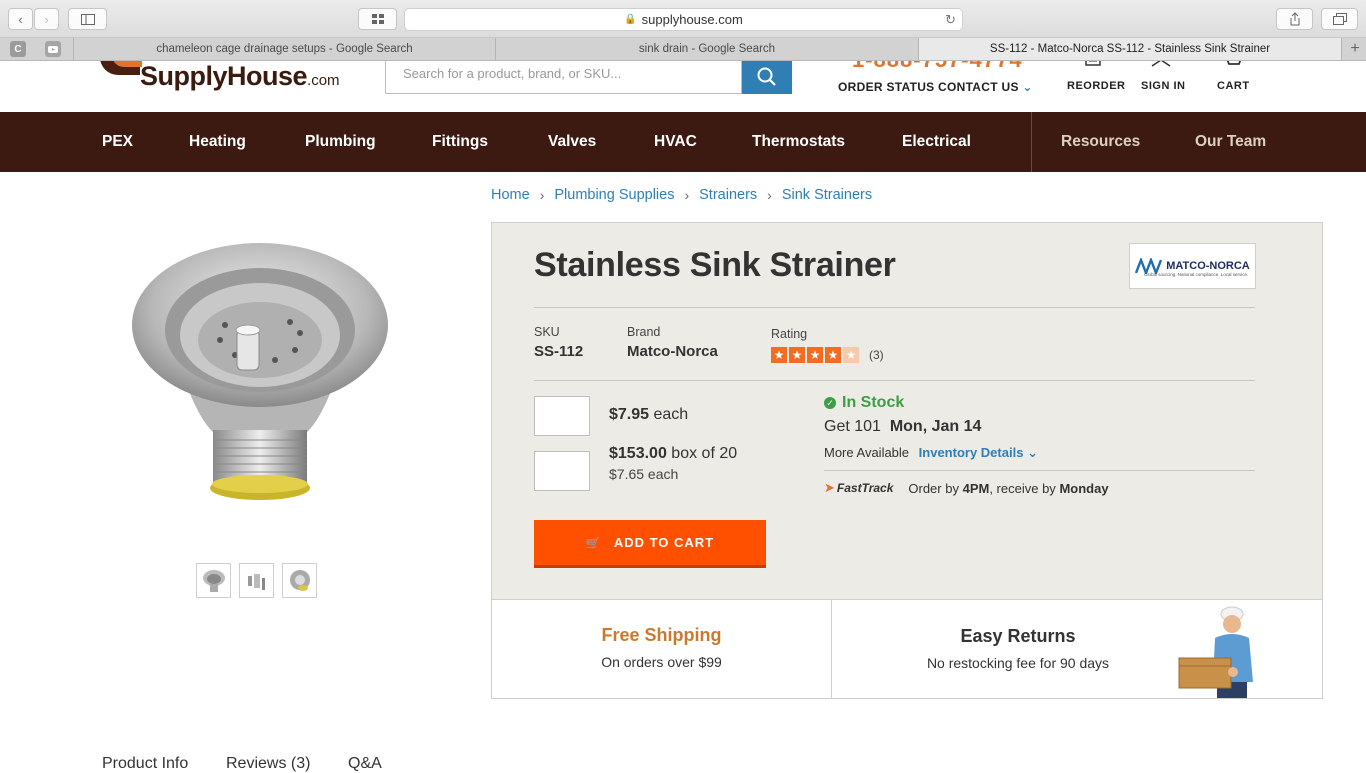  Describe the element at coordinates (572, 142) in the screenshot. I see `nav-item-valves: Valves` at that location.